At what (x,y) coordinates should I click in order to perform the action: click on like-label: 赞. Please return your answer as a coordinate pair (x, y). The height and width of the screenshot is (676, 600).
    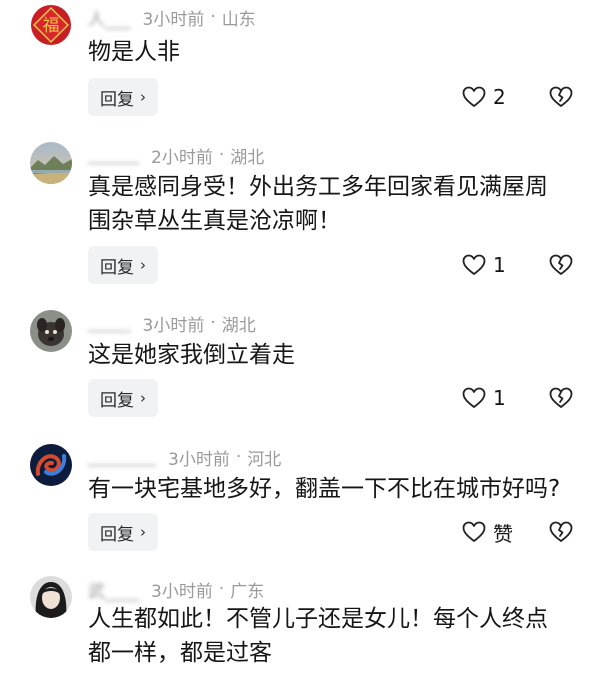
    Looking at the image, I should click on (503, 533).